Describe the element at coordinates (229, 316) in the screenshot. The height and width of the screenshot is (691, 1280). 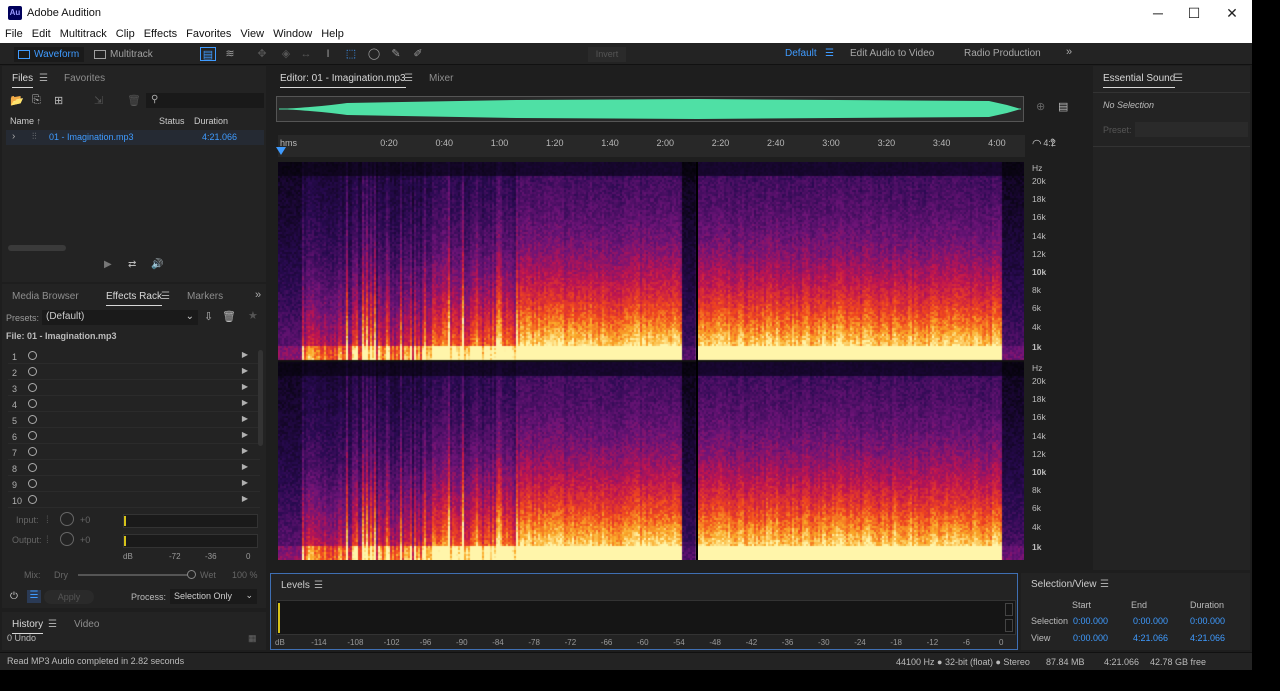
I see `delete-preset-icon: 🗑` at that location.